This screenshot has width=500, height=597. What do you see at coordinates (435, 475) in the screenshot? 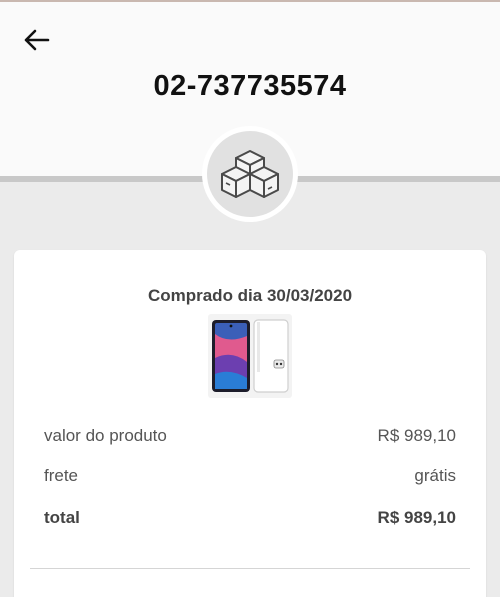
I see `row-value: grátis` at bounding box center [435, 475].